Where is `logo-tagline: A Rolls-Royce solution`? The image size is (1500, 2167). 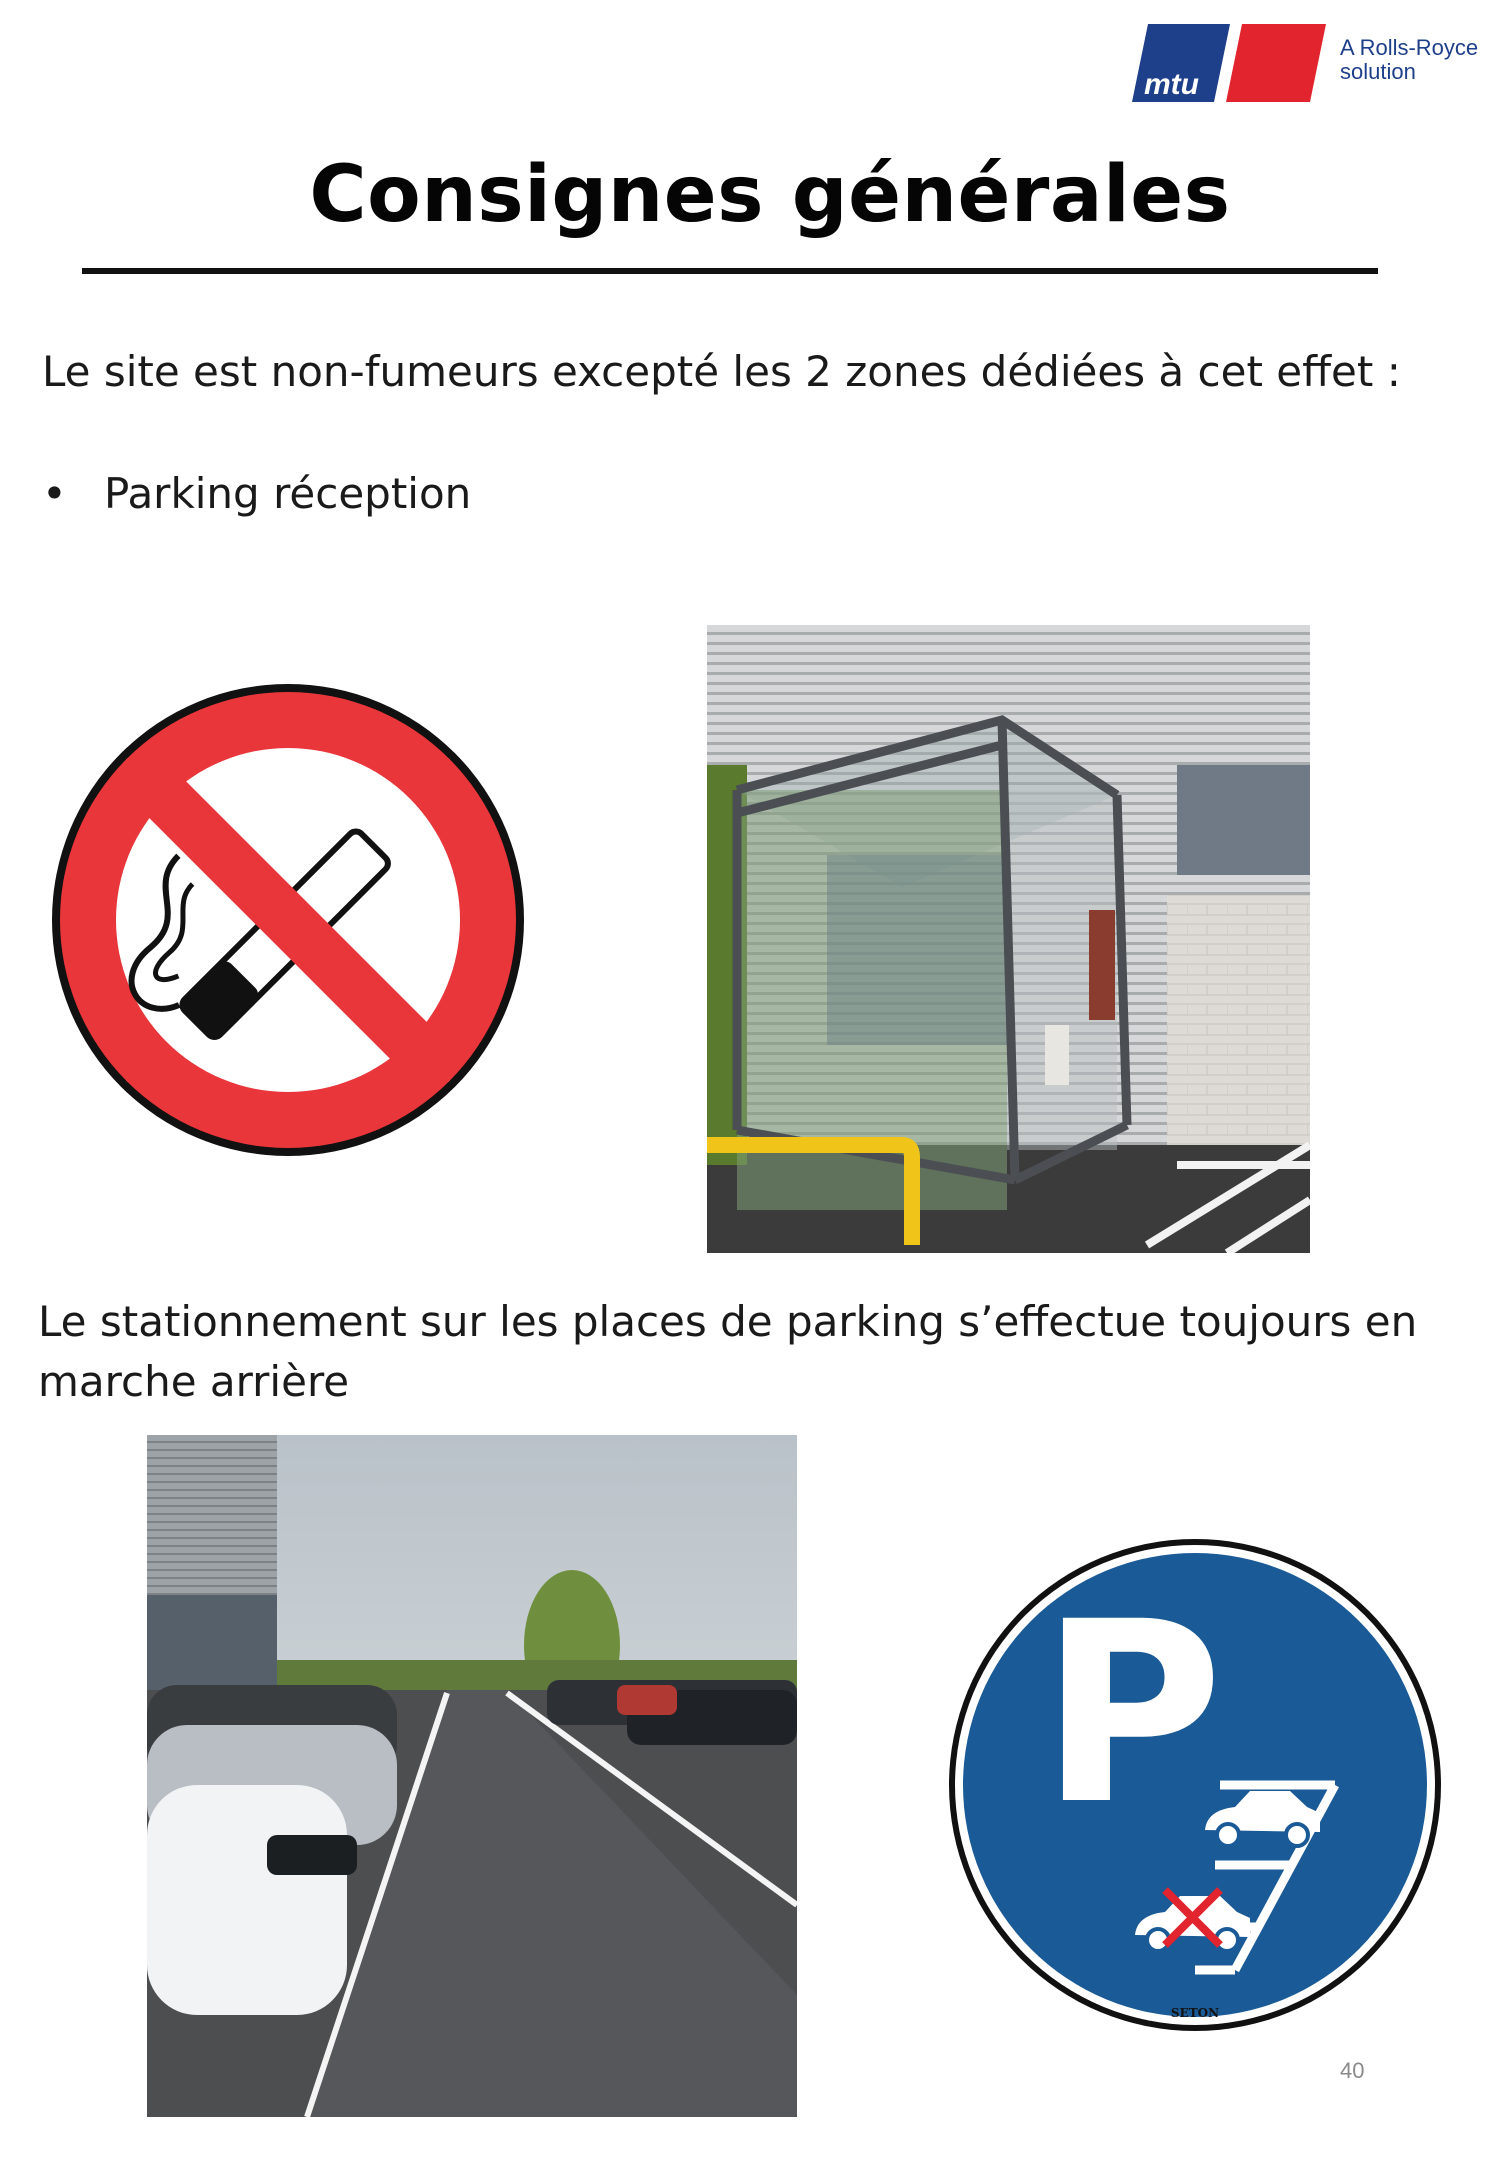 logo-tagline: A Rolls-Royce solution is located at coordinates (1409, 60).